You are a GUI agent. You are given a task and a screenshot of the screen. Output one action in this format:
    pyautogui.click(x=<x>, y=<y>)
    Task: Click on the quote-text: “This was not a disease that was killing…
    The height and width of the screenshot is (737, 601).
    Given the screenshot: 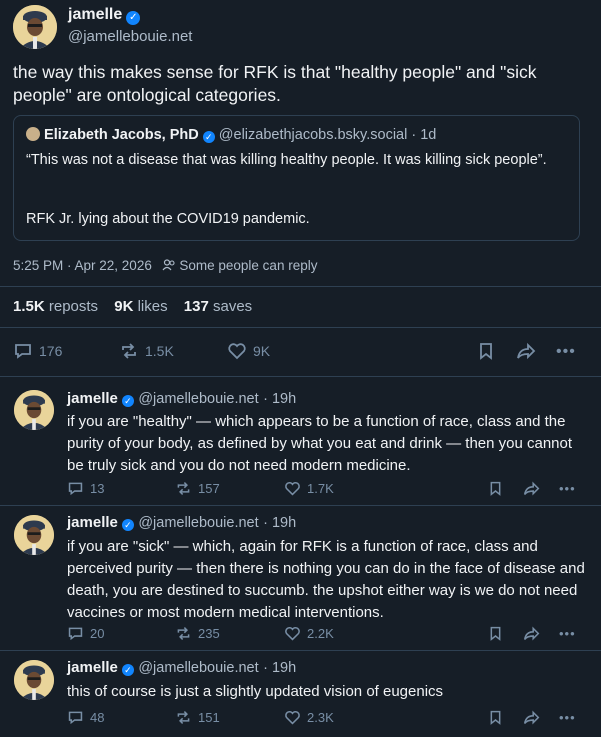 What is the action you would take?
    pyautogui.click(x=286, y=160)
    